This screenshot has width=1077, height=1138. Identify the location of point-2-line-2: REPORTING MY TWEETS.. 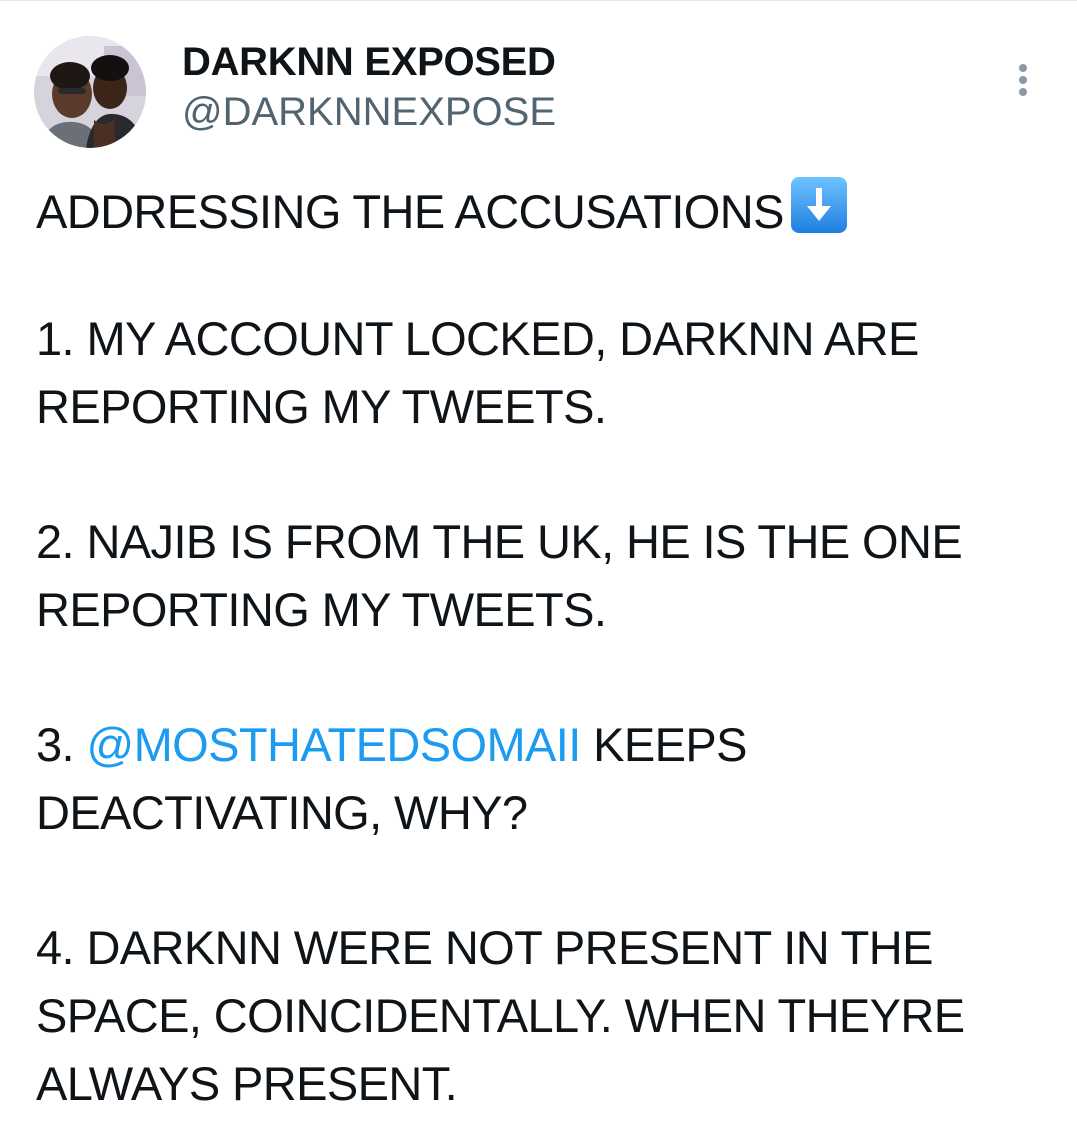
(321, 609).